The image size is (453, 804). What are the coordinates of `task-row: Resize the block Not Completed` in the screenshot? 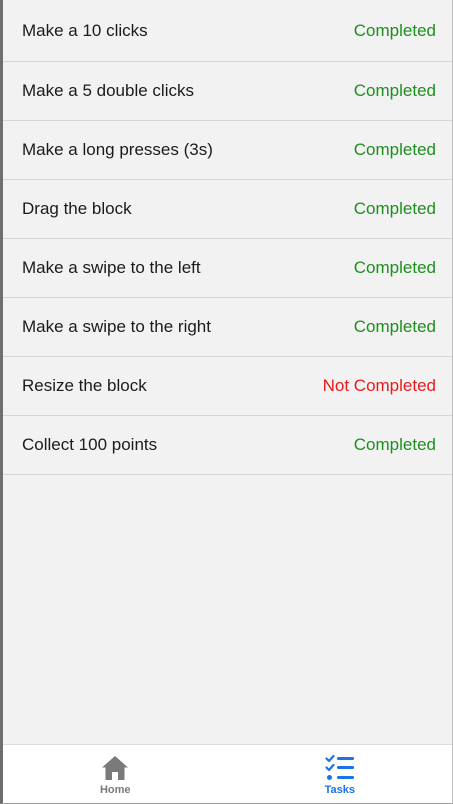 It's located at (227, 386).